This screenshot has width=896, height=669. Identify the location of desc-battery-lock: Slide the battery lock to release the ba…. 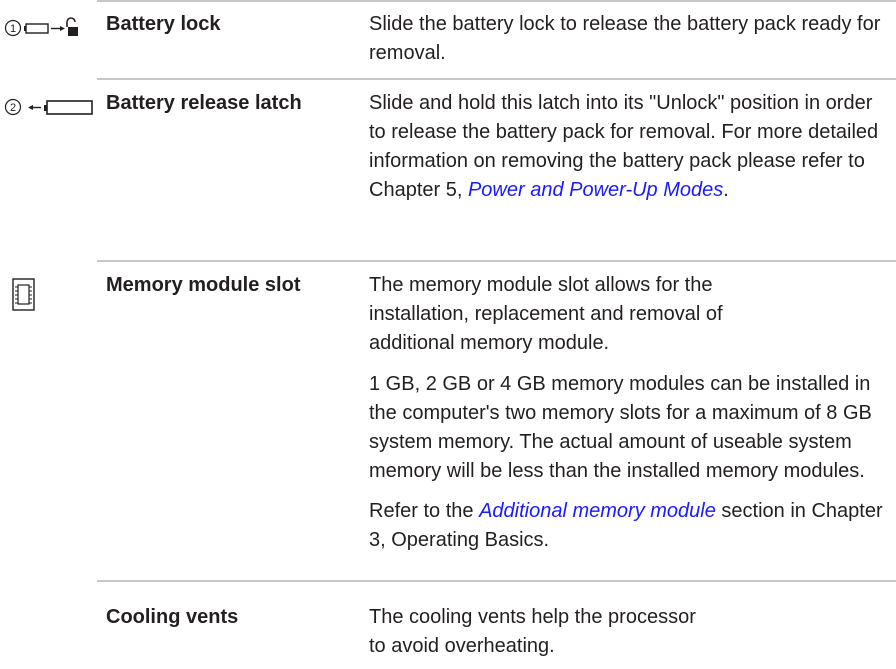
(625, 38).